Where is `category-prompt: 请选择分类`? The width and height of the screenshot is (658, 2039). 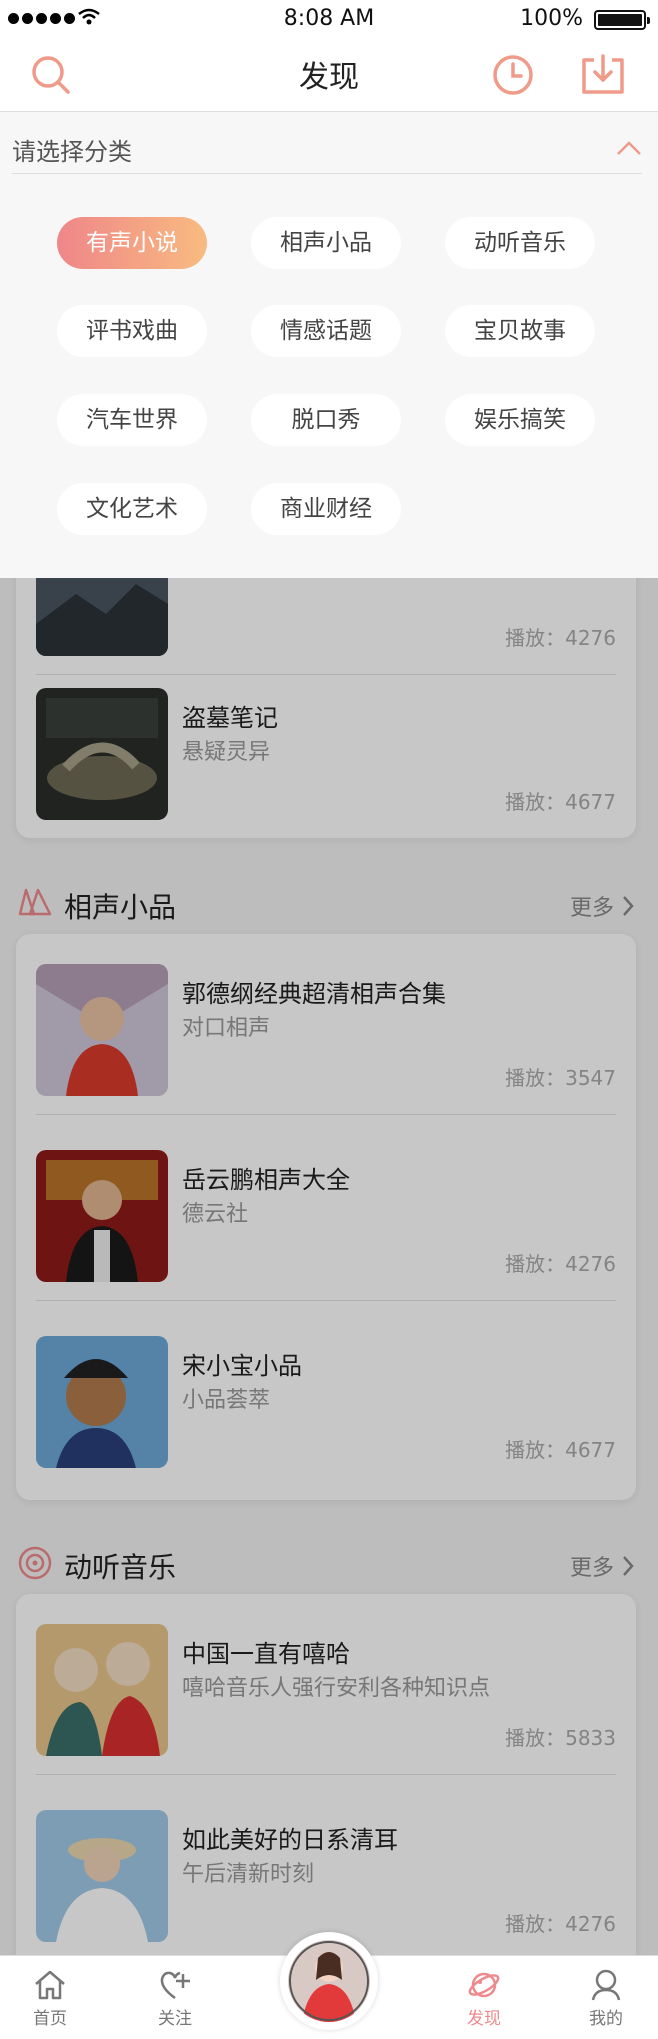
category-prompt: 请选择分类 is located at coordinates (72, 152).